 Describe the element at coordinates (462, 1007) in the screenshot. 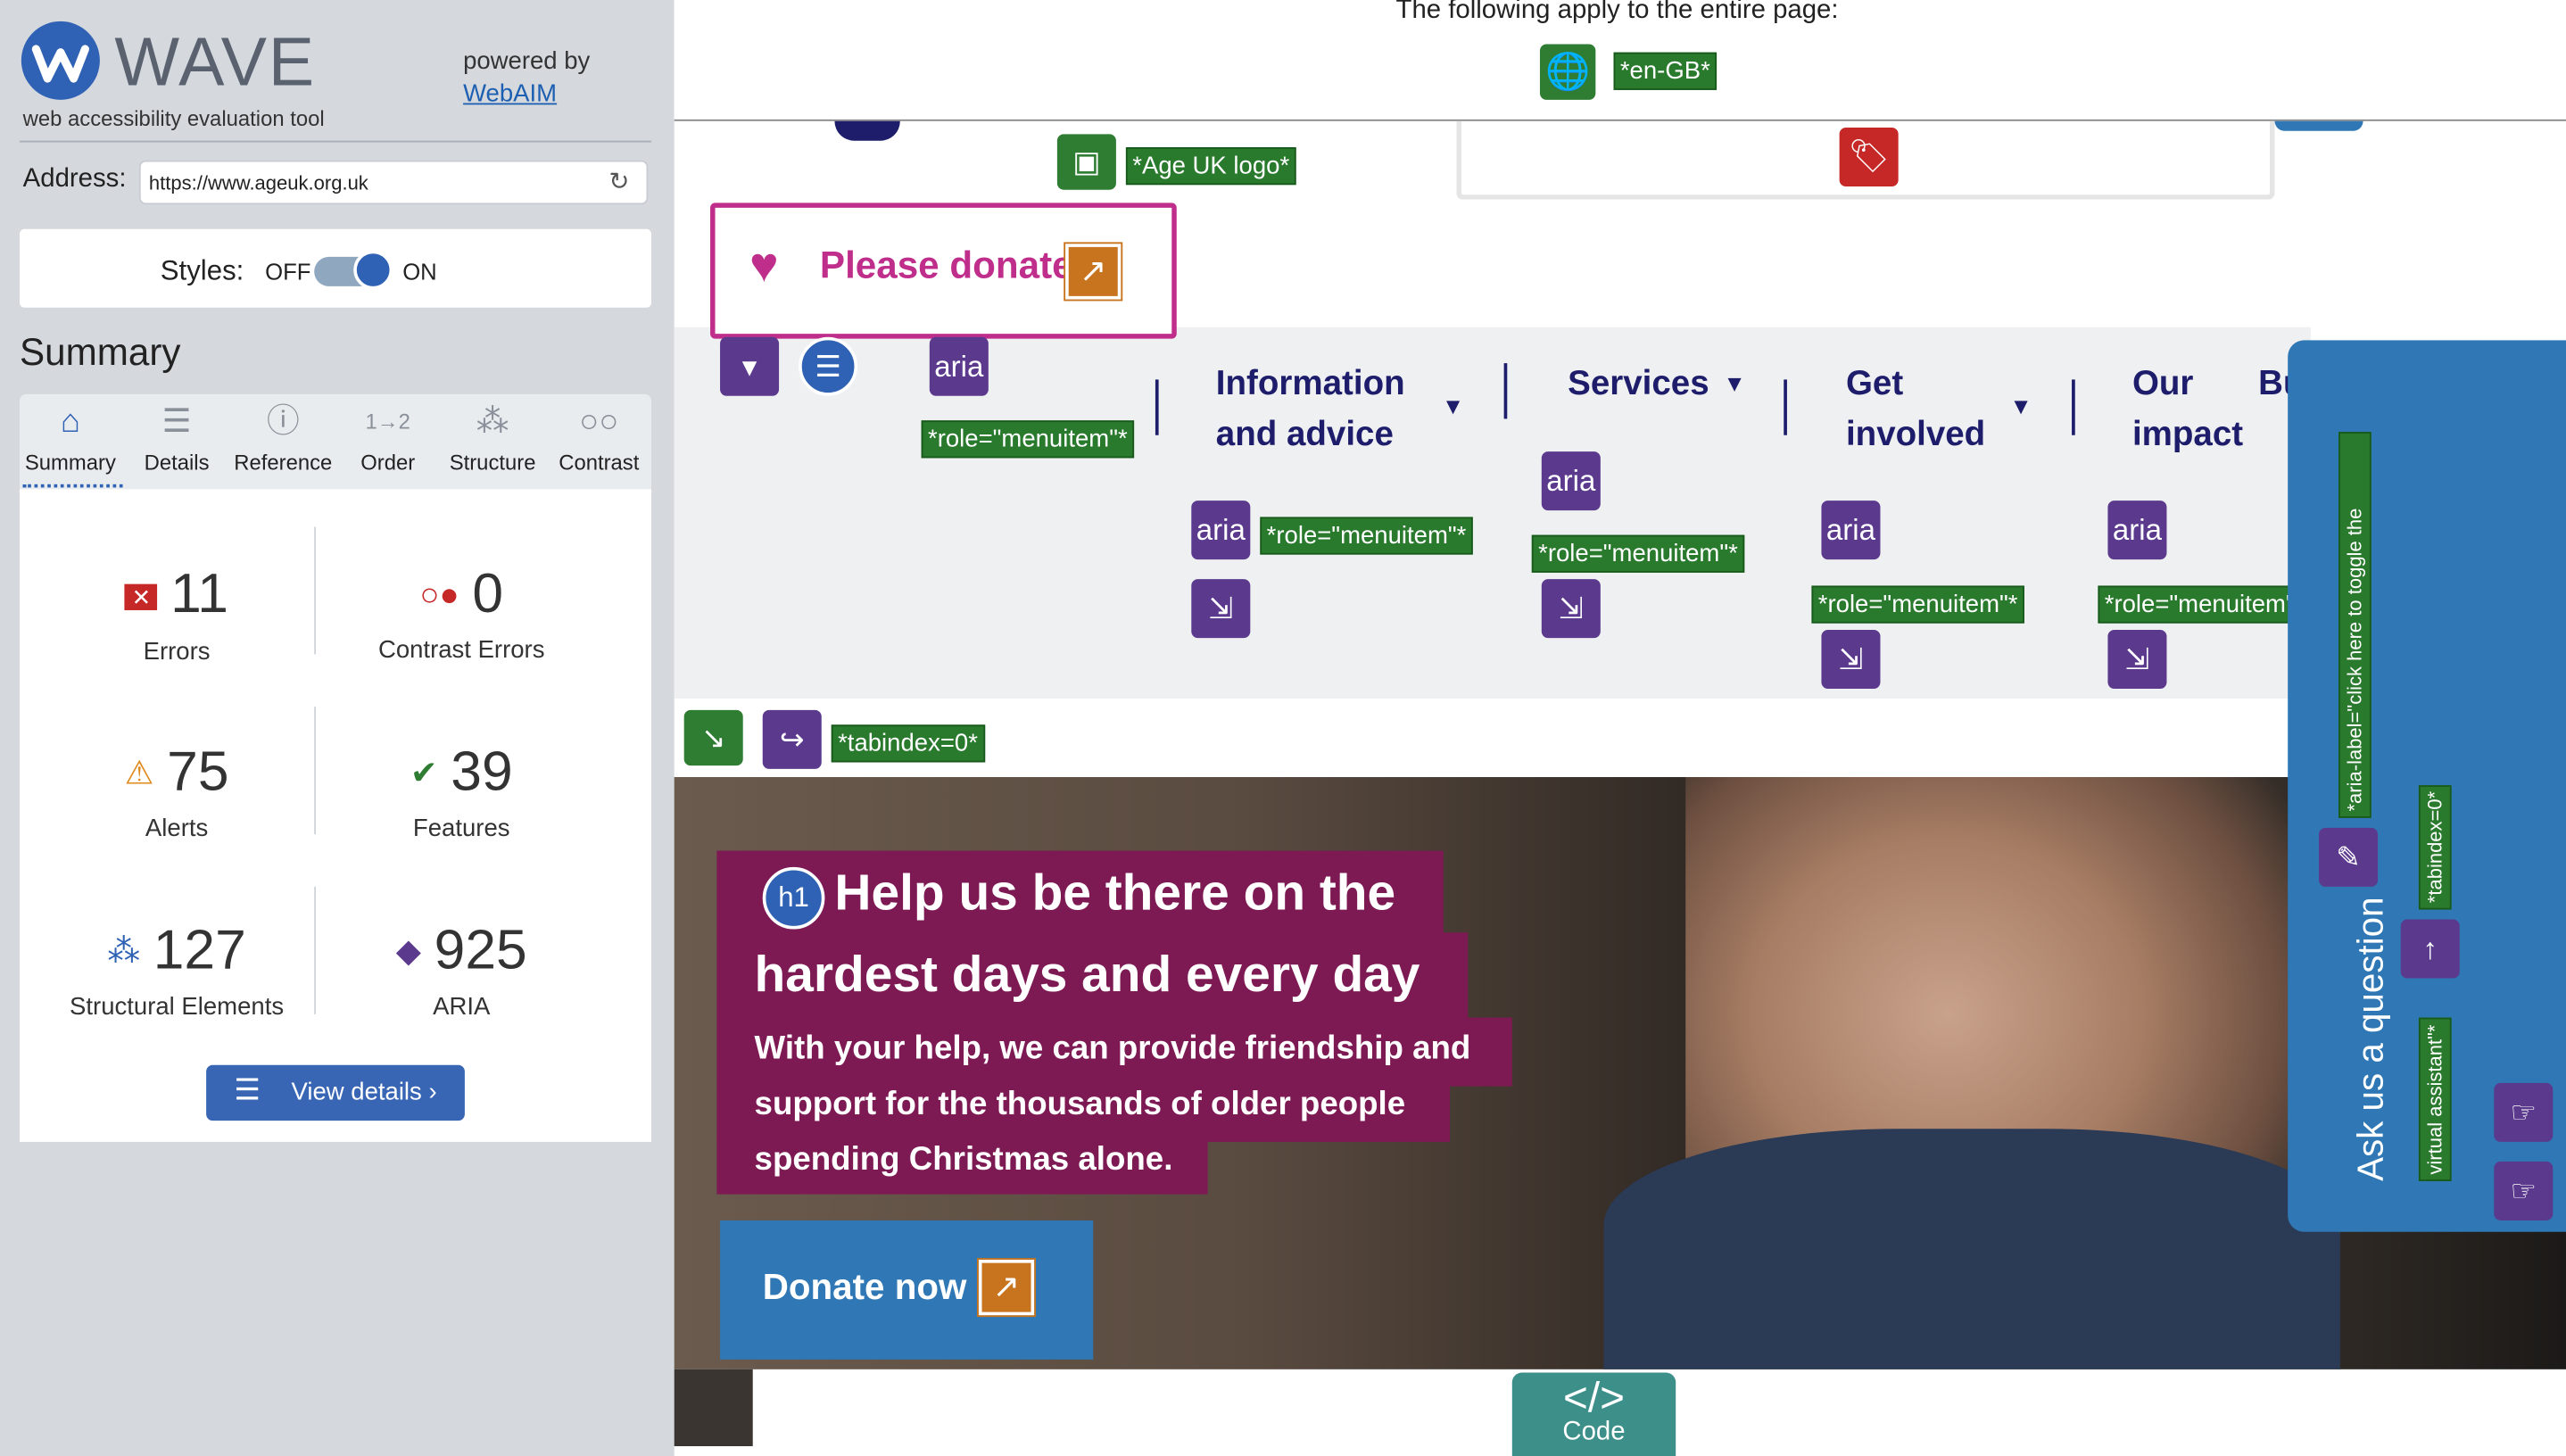

I see `aria-label: ARIA` at that location.